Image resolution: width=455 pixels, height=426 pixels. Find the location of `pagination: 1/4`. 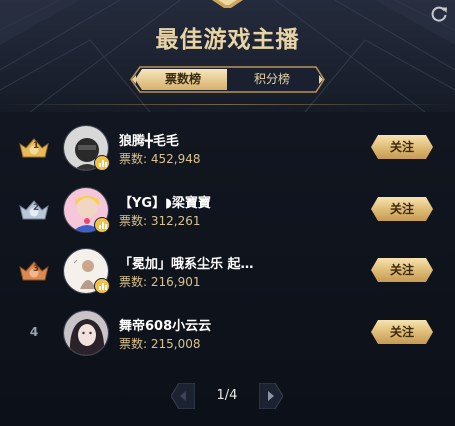

pagination: 1/4 is located at coordinates (227, 396).